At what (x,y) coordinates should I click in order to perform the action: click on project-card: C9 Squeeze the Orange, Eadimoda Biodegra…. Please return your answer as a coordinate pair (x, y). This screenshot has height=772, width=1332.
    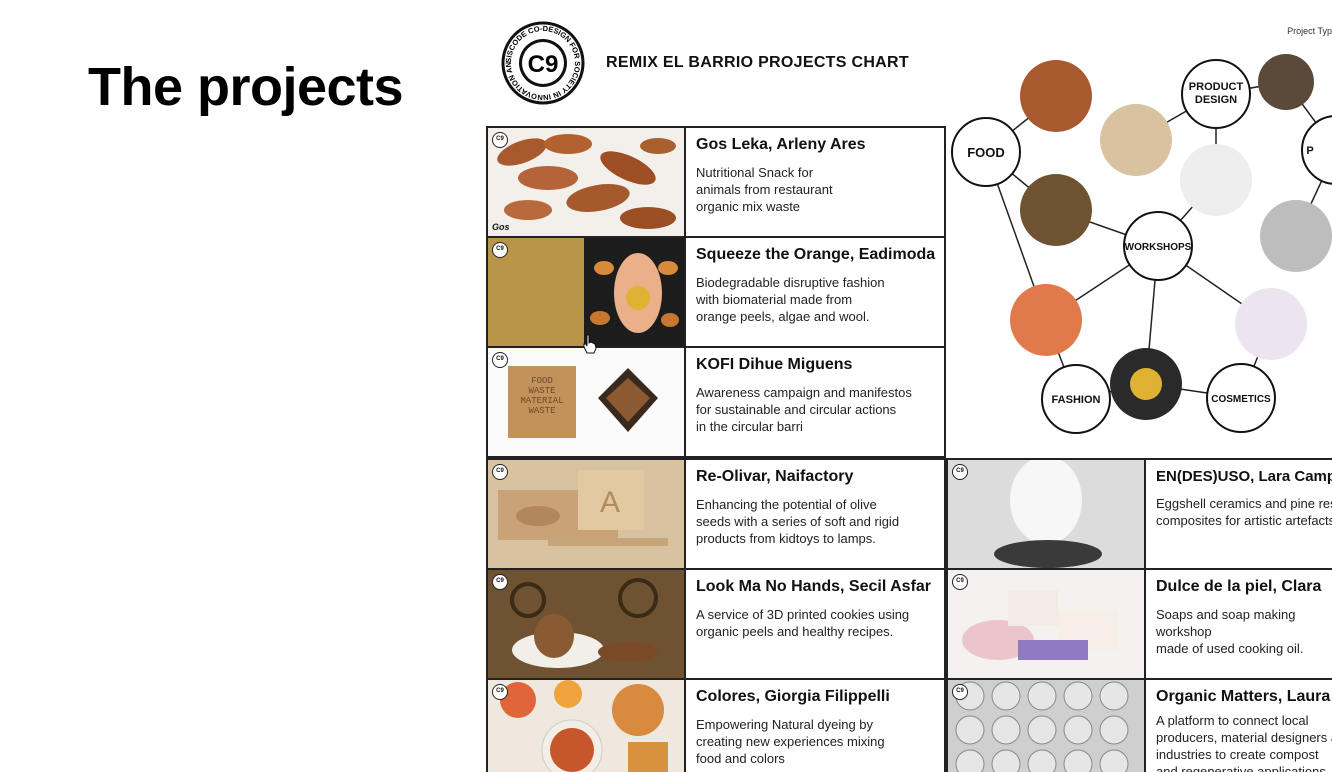
    Looking at the image, I should click on (716, 292).